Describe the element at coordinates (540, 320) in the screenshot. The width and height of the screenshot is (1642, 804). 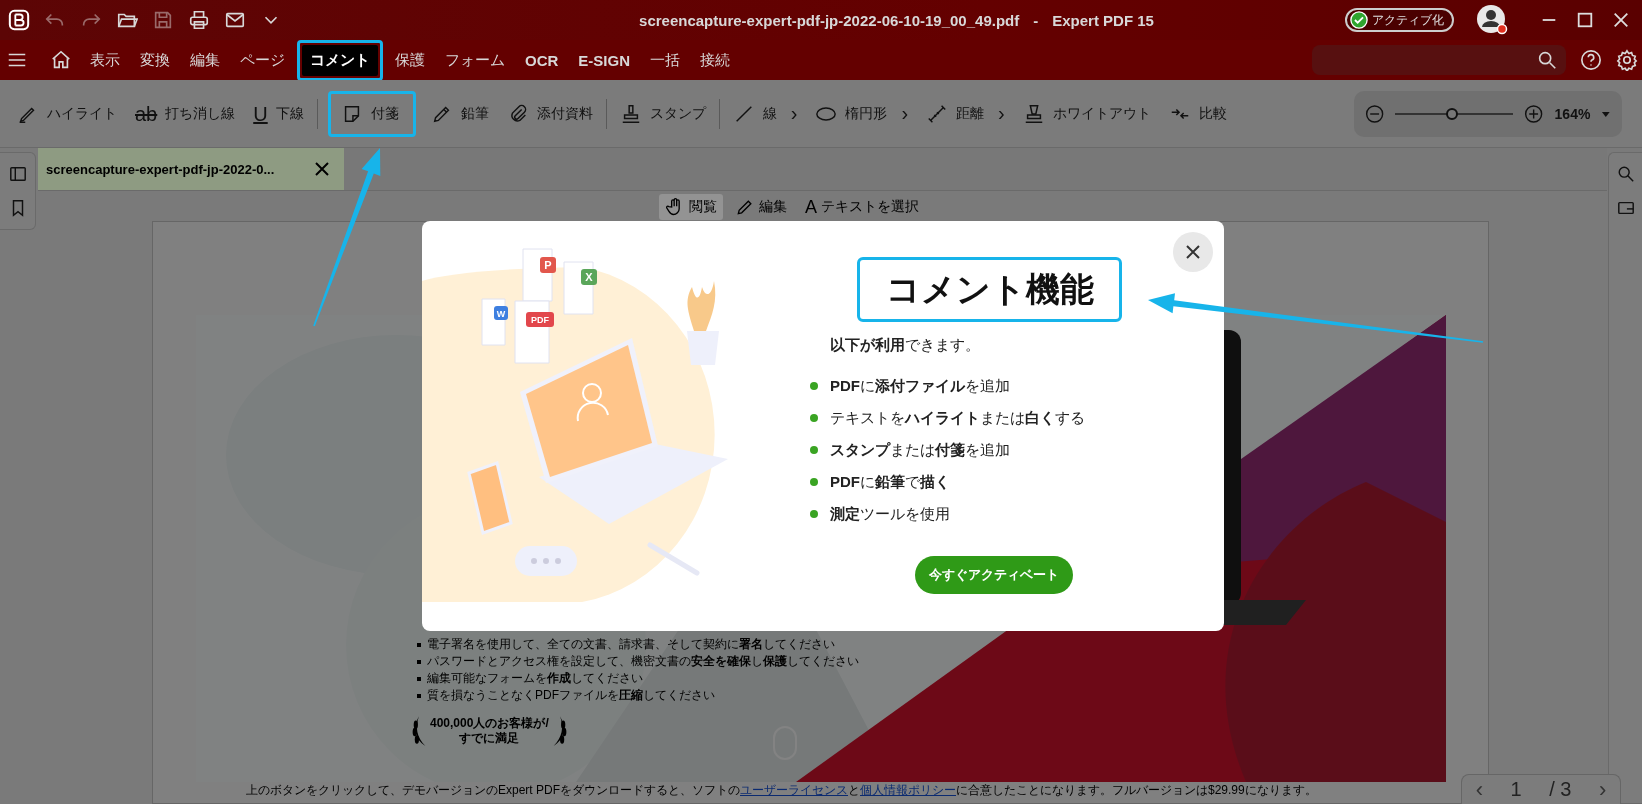
I see `file-badge-label: PDF` at that location.